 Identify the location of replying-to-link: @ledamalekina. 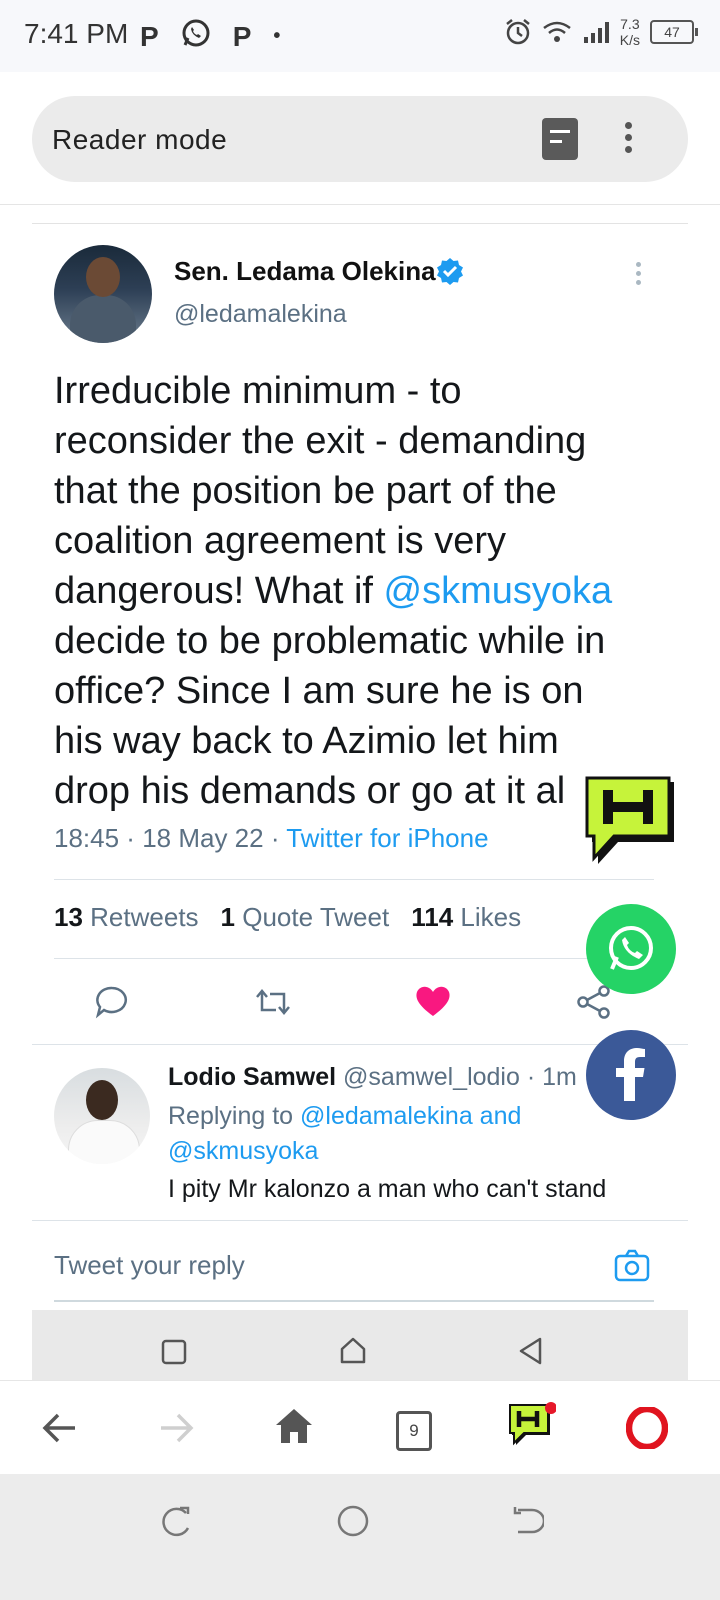
(386, 1116).